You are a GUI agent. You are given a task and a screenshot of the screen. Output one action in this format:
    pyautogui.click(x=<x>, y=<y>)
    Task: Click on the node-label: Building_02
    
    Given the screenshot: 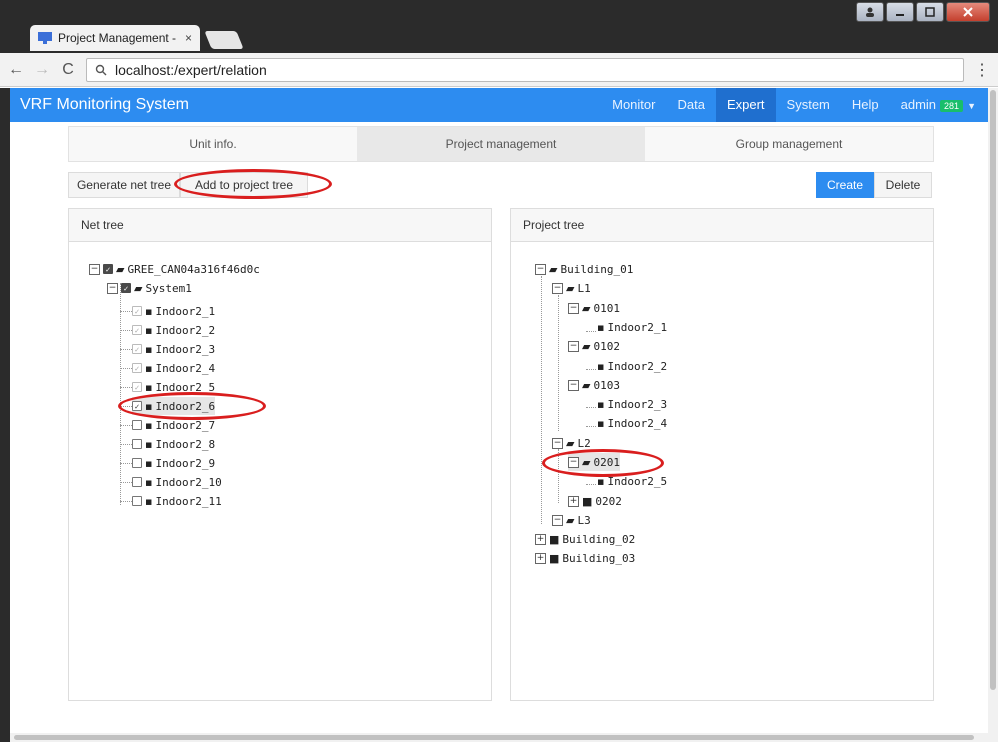 What is the action you would take?
    pyautogui.click(x=599, y=539)
    